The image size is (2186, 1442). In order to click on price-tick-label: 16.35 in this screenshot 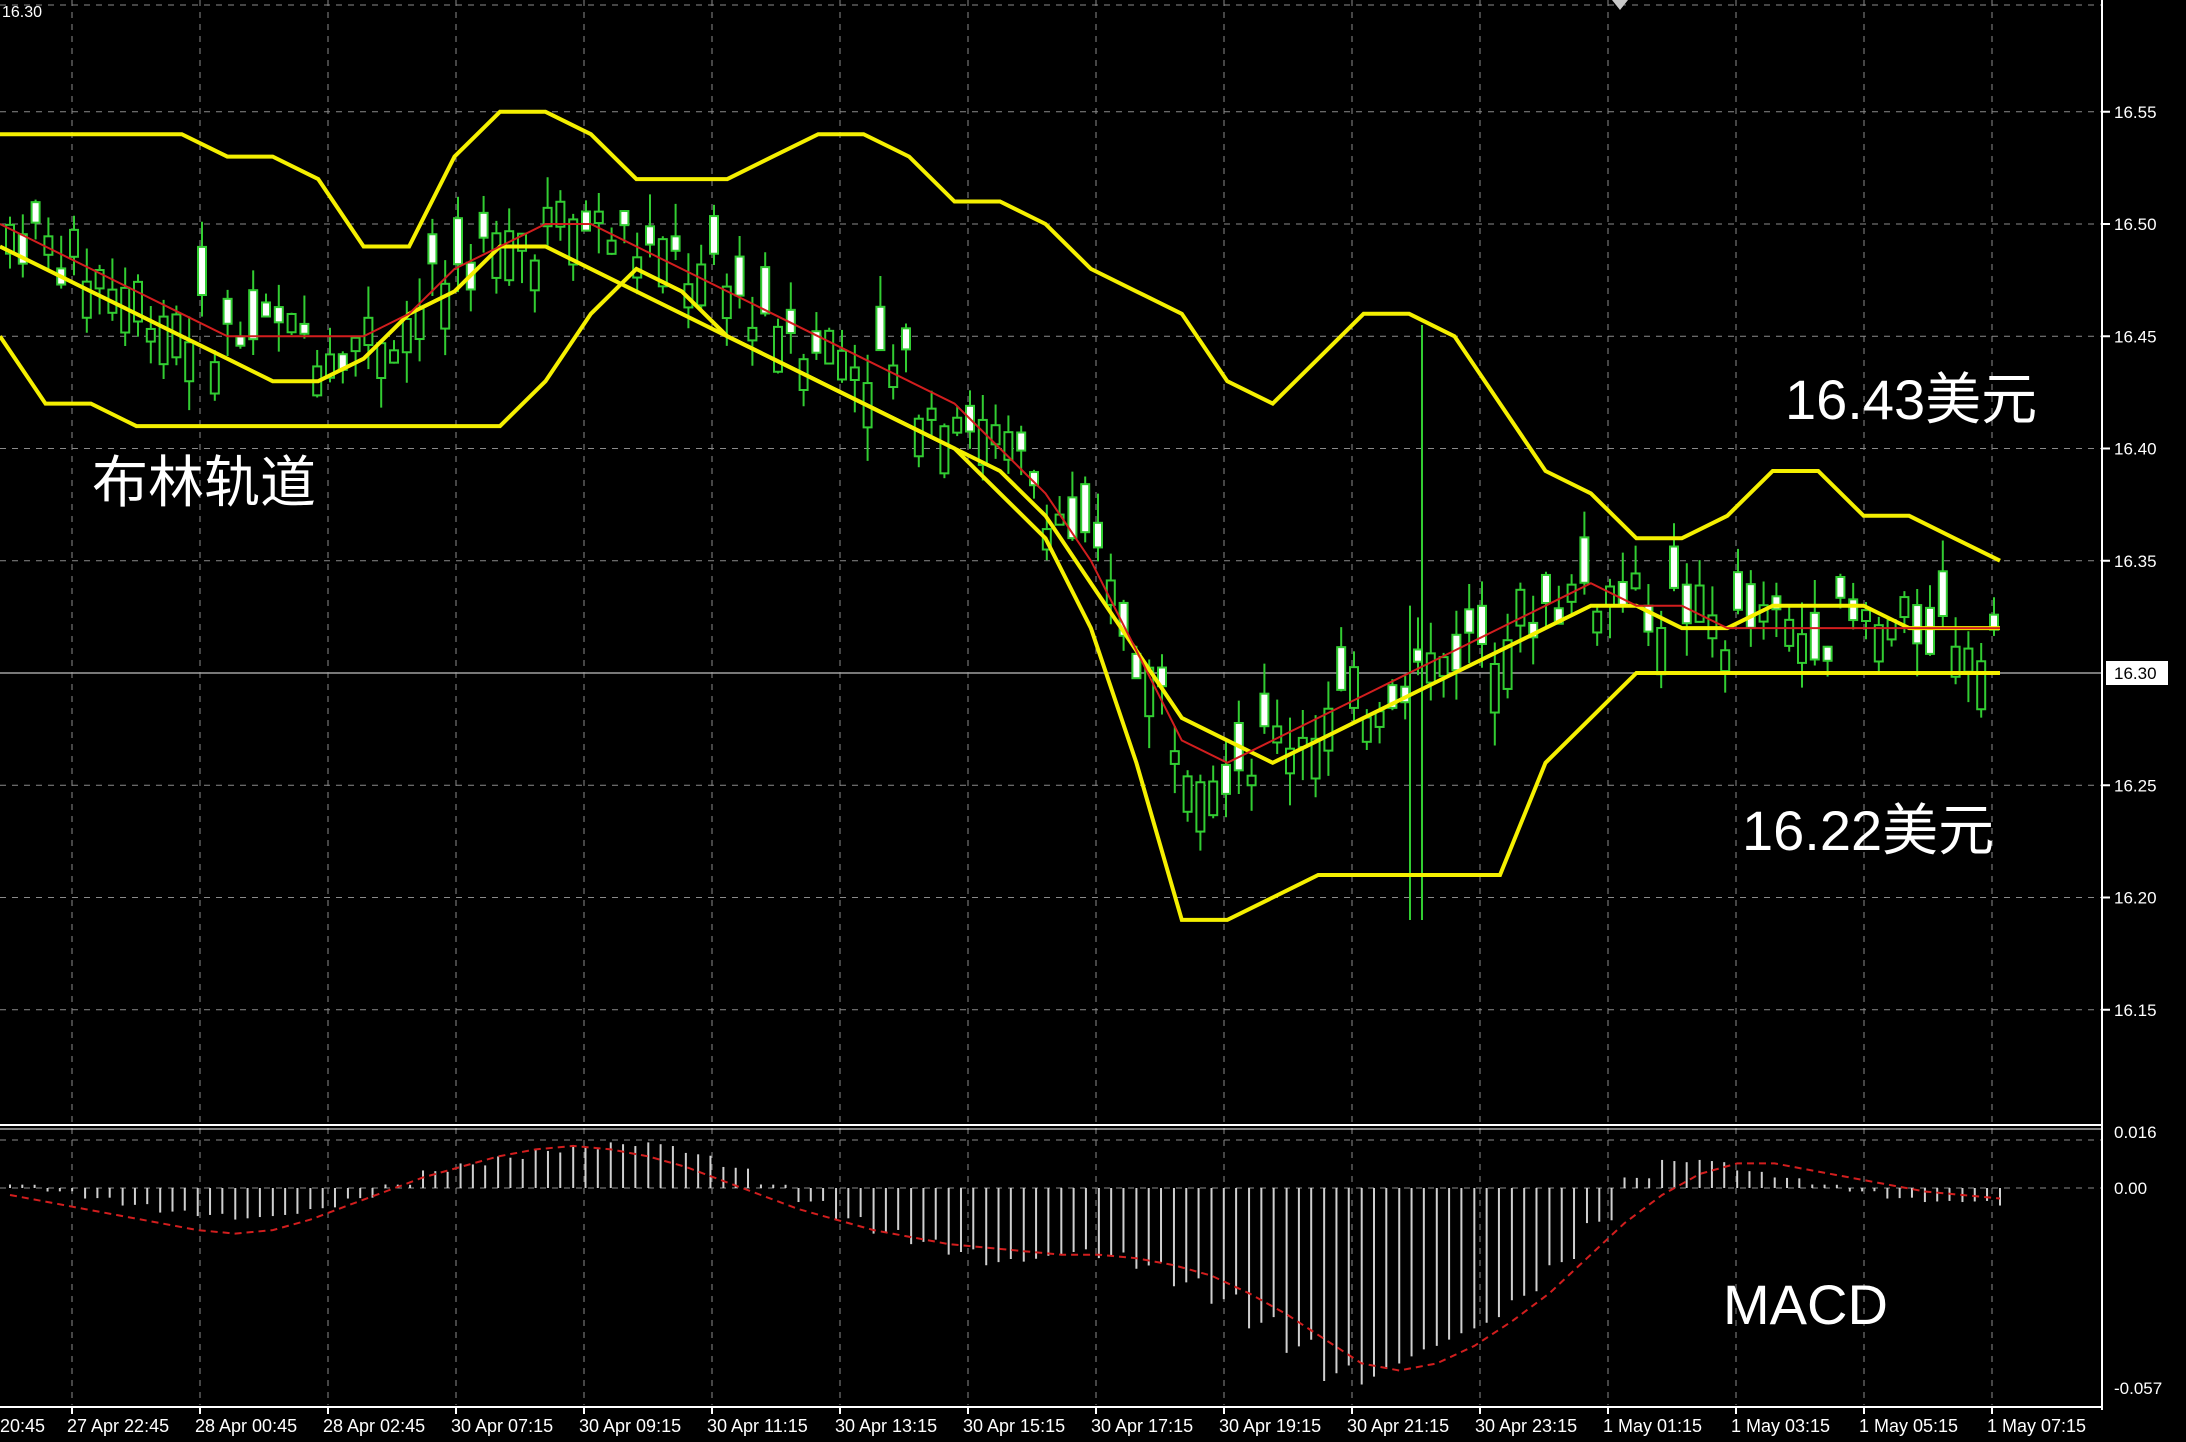, I will do `click(2135, 561)`.